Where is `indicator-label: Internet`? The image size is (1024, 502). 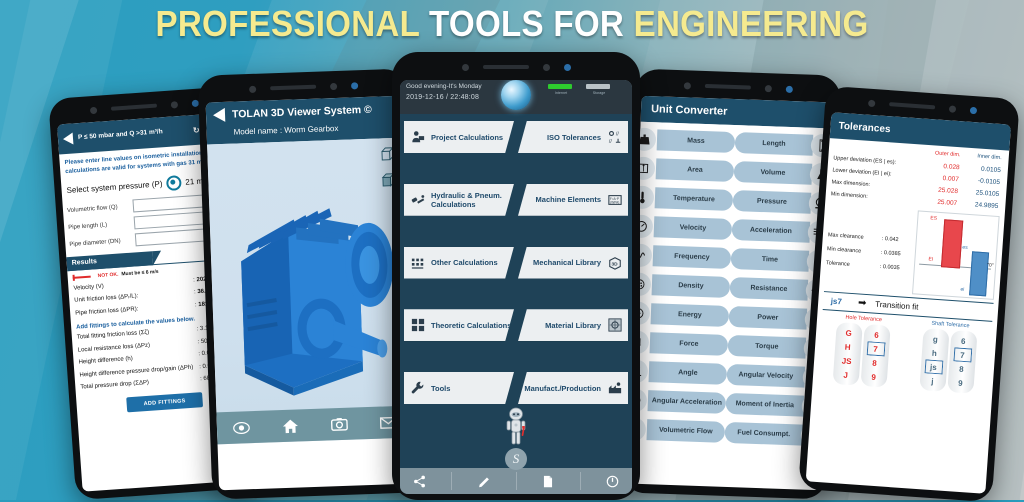
indicator-label: Internet is located at coordinates (561, 93).